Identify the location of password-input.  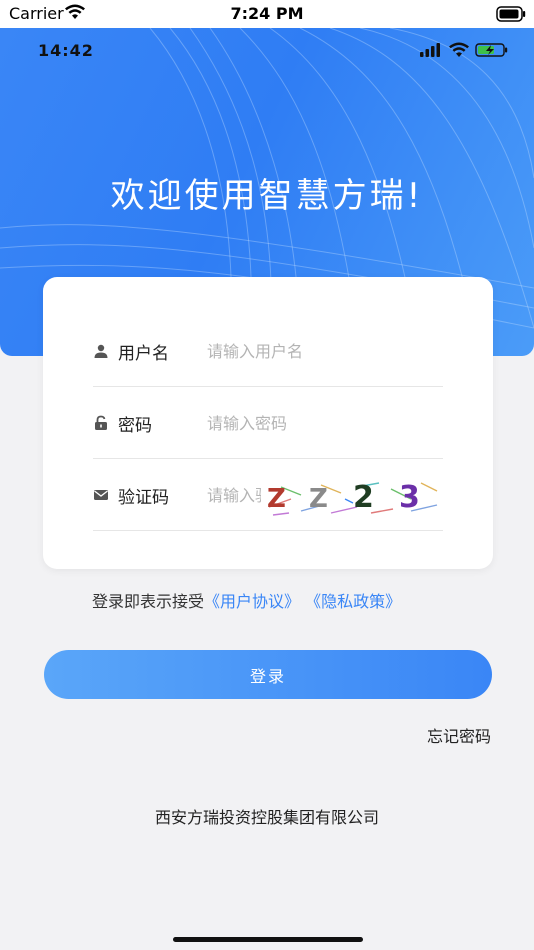
(317, 423).